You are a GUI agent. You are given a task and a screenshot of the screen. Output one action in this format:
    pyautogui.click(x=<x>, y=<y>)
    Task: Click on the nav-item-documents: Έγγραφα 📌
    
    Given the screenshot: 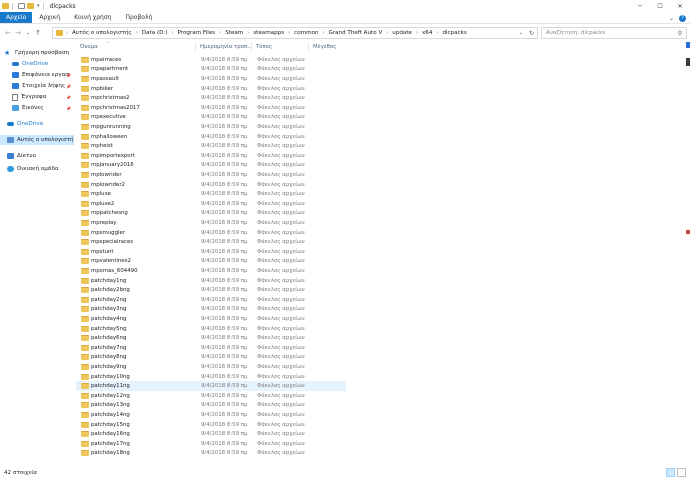 What is the action you would take?
    pyautogui.click(x=37, y=97)
    